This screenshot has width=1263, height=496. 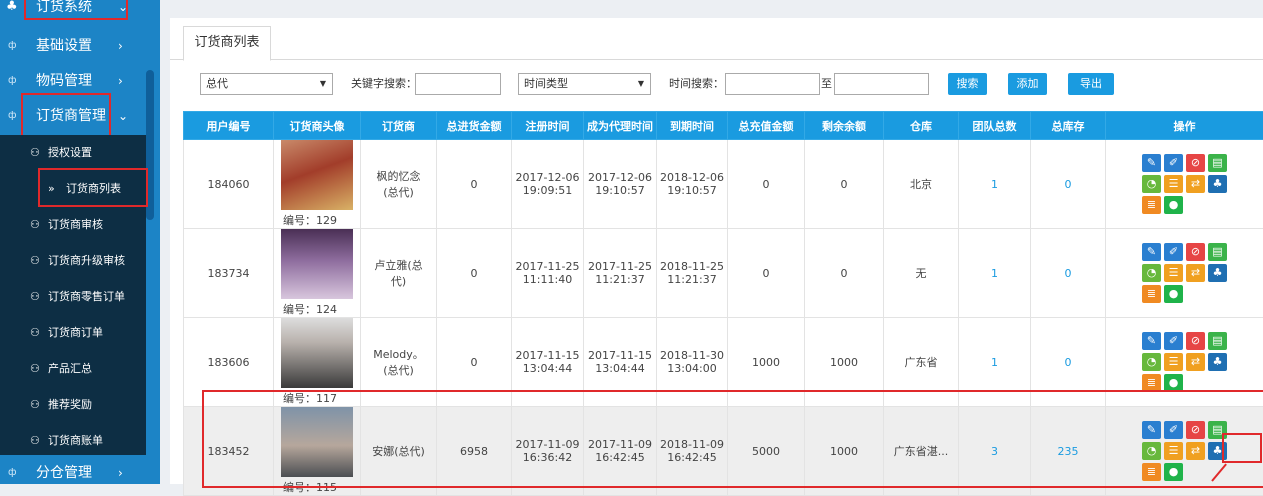 I want to click on start-time-input, so click(x=772, y=84).